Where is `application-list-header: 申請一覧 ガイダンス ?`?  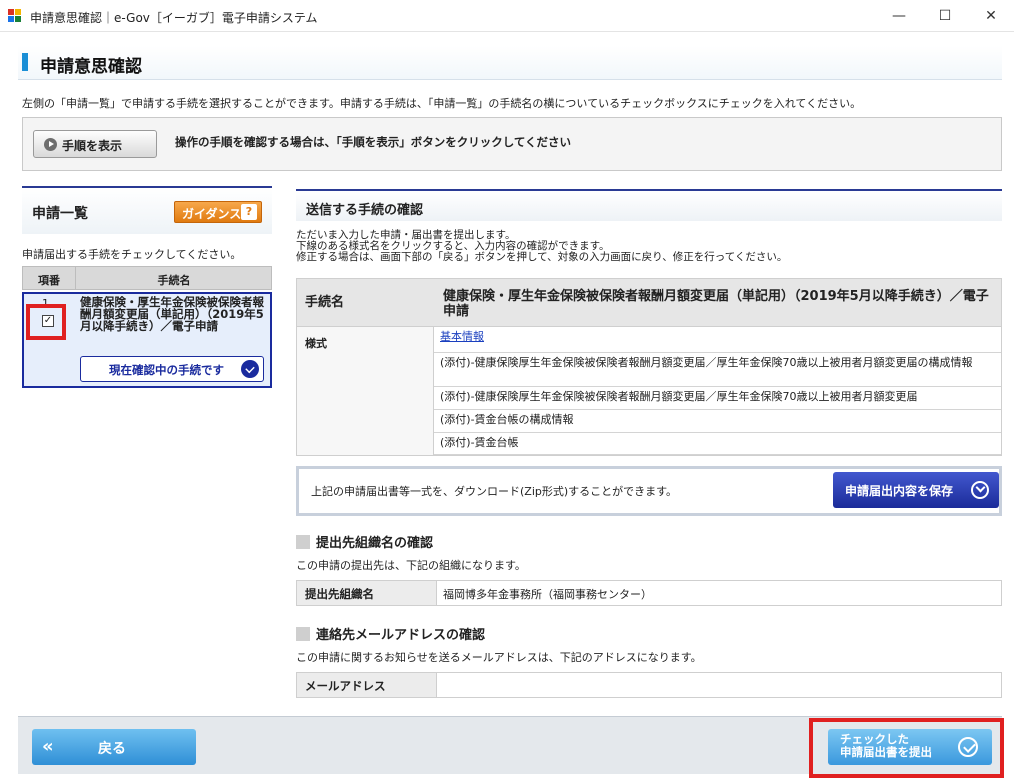 application-list-header: 申請一覧 ガイダンス ? is located at coordinates (147, 210).